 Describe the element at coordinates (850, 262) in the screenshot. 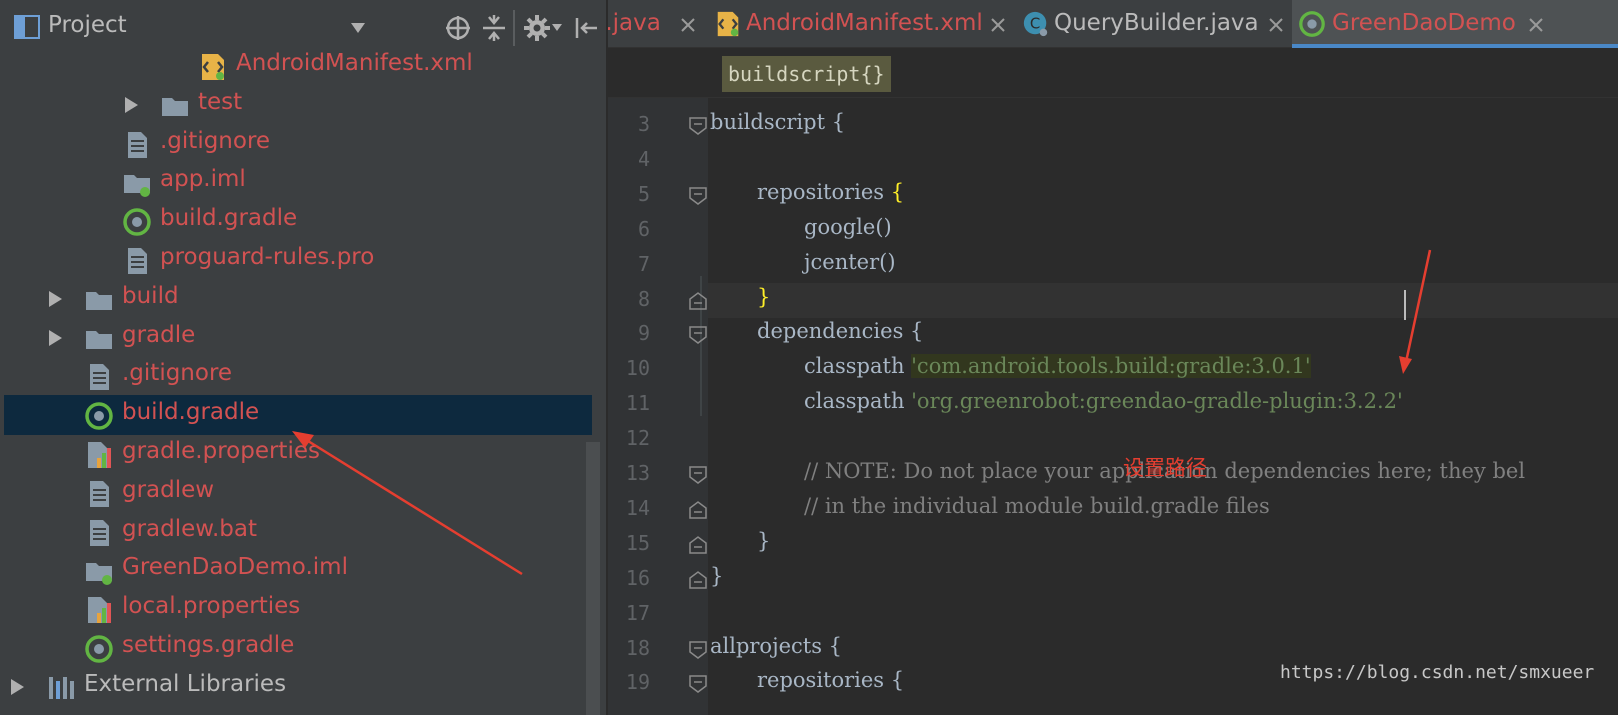

I see `code-line: jcenter()` at that location.